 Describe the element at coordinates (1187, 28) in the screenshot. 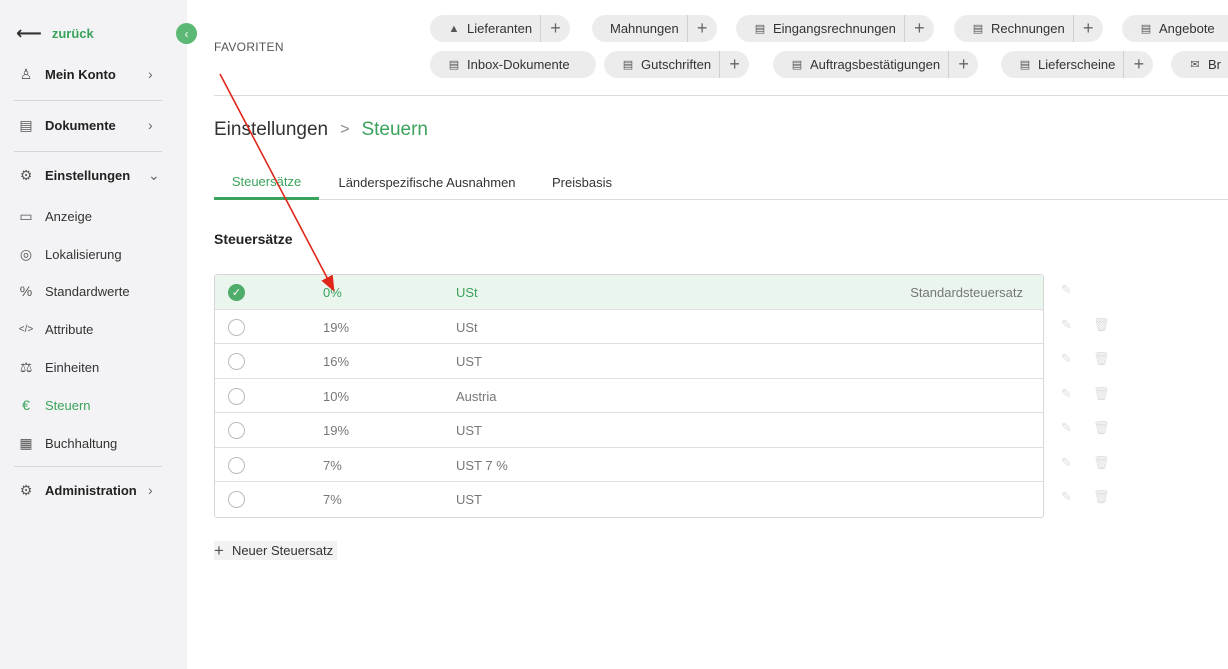

I see `favorite-label: Angebote` at that location.